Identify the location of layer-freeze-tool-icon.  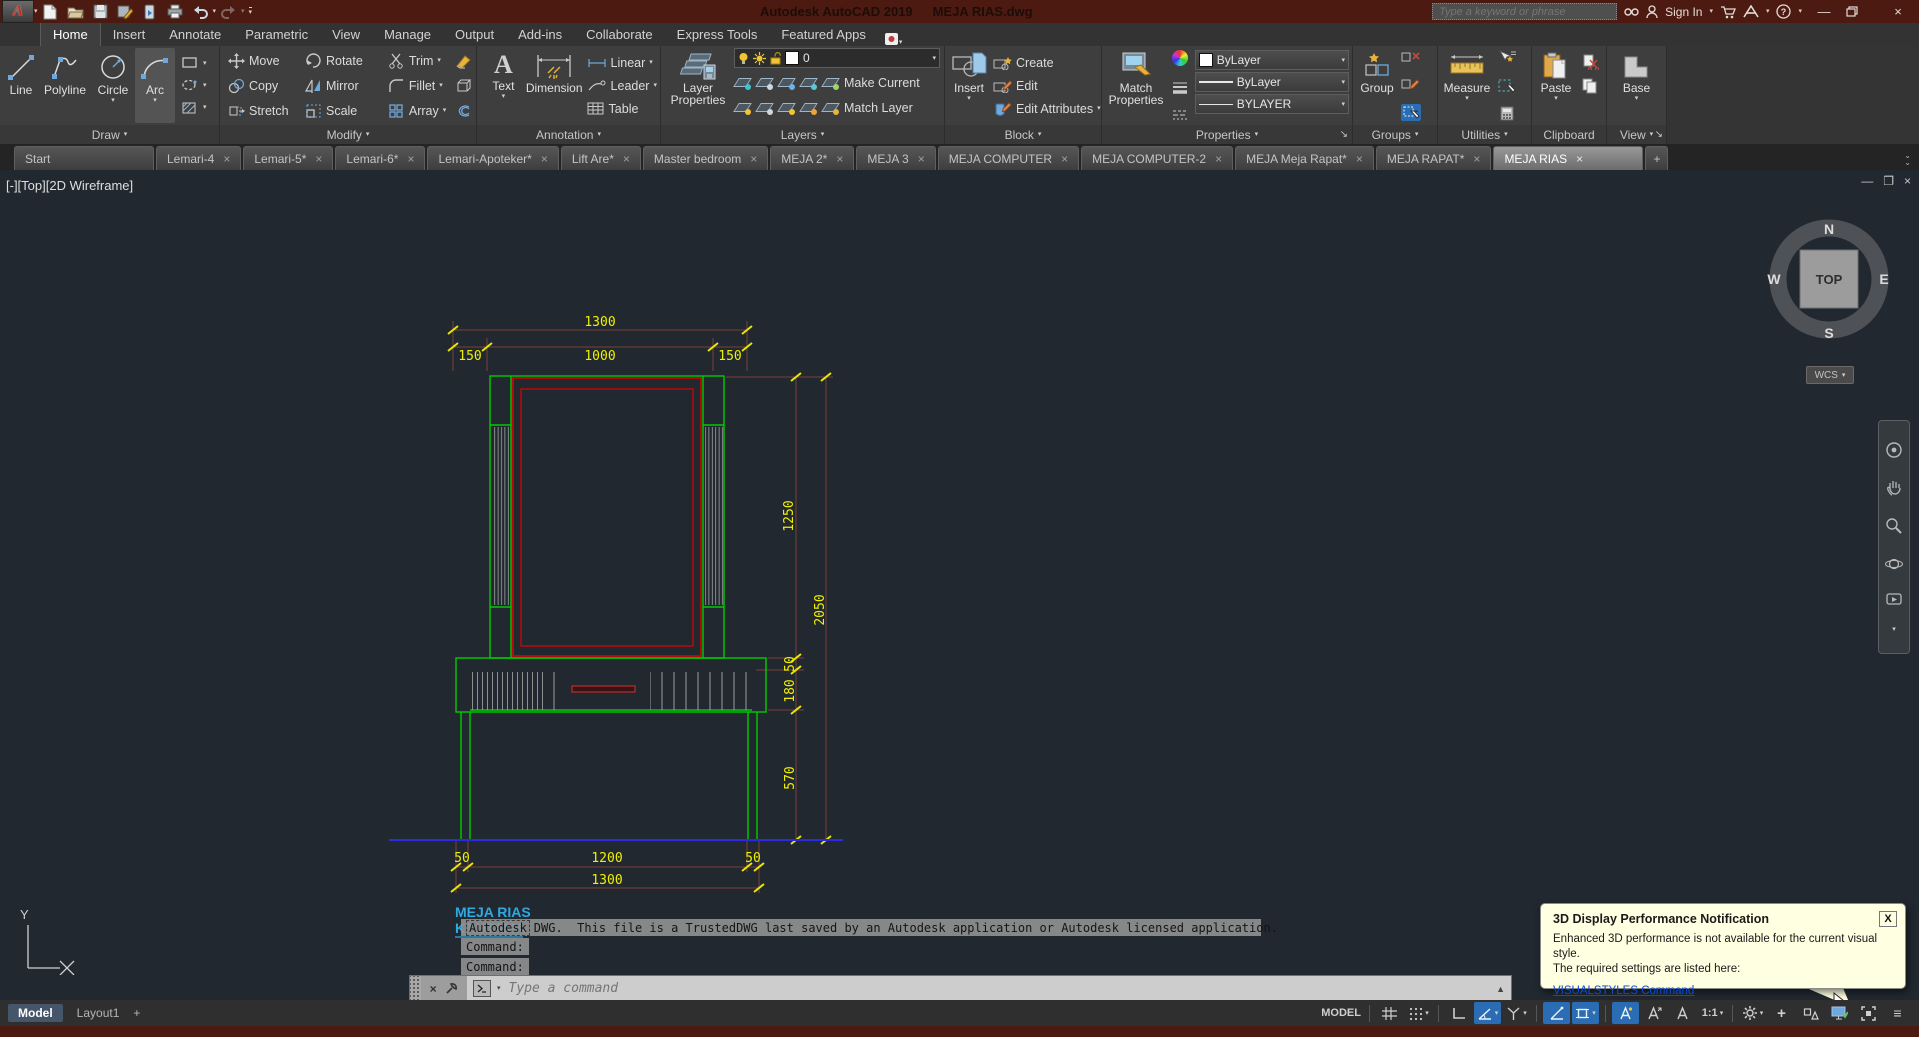
(786, 82).